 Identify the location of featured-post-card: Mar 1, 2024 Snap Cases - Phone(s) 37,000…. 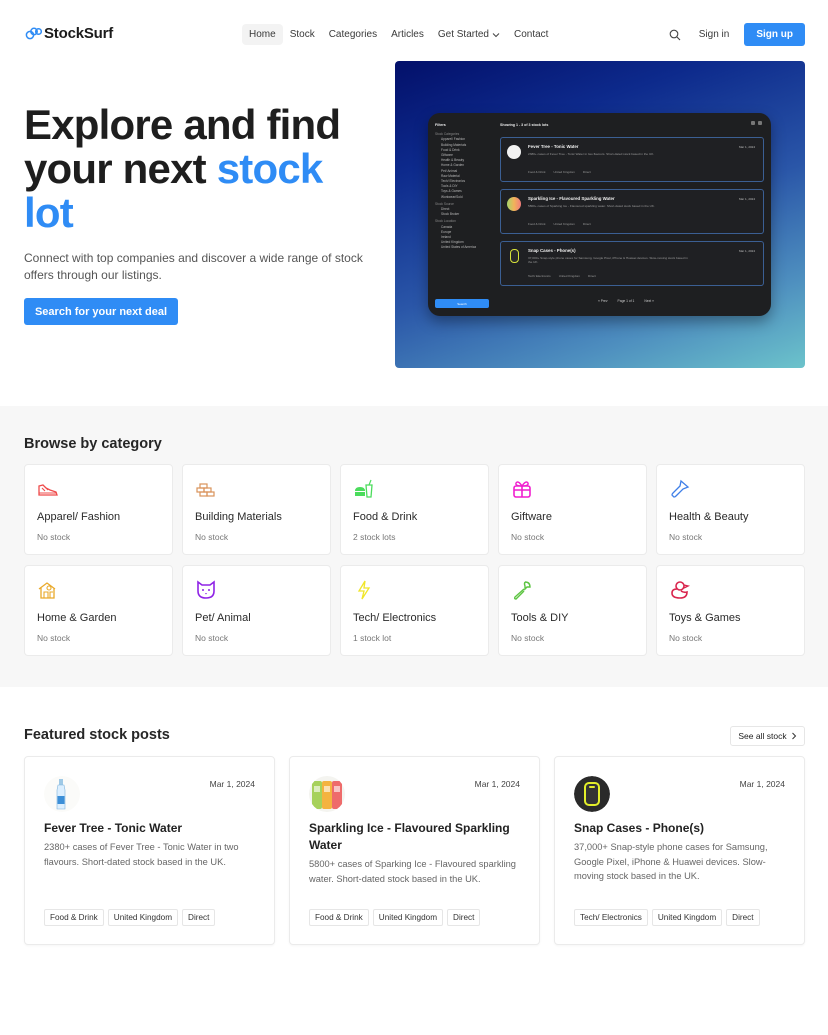
(679, 850).